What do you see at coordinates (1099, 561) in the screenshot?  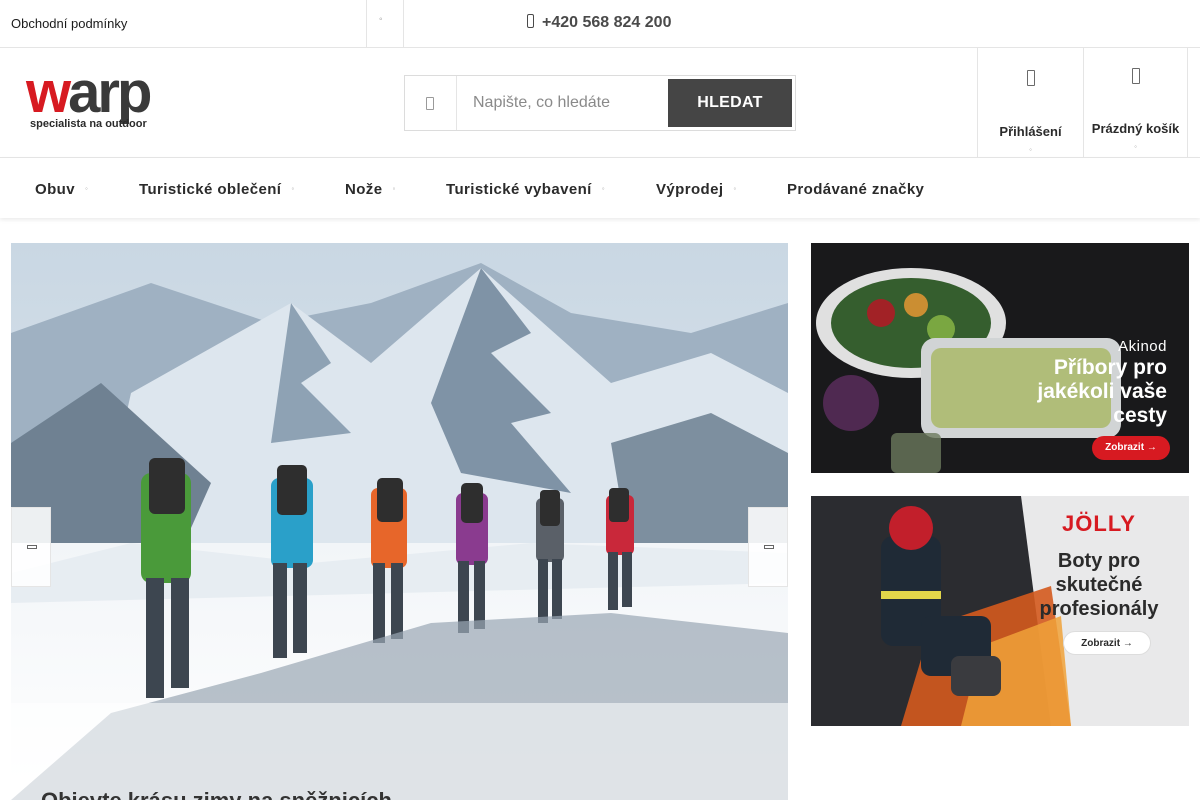 I see `banner-headline-line: Boty pro` at bounding box center [1099, 561].